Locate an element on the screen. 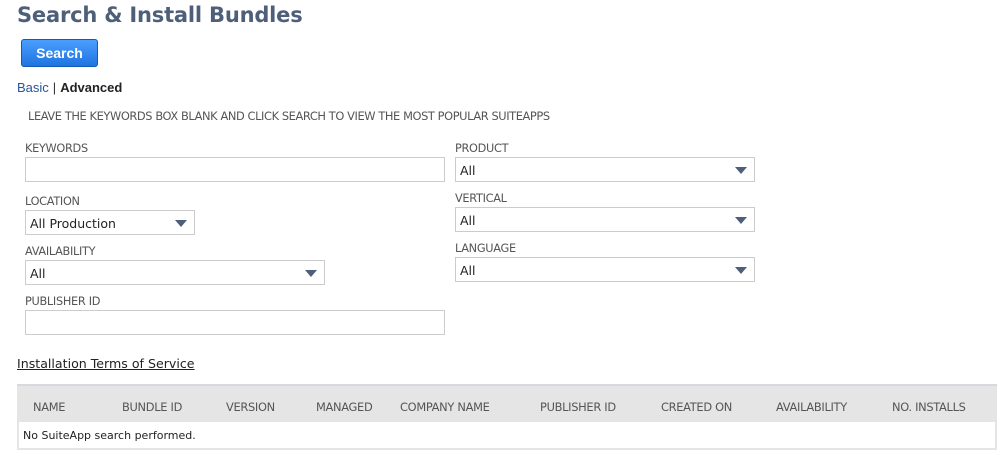 The height and width of the screenshot is (468, 1006). search-mode-switch: Basic | Advanced is located at coordinates (69, 87).